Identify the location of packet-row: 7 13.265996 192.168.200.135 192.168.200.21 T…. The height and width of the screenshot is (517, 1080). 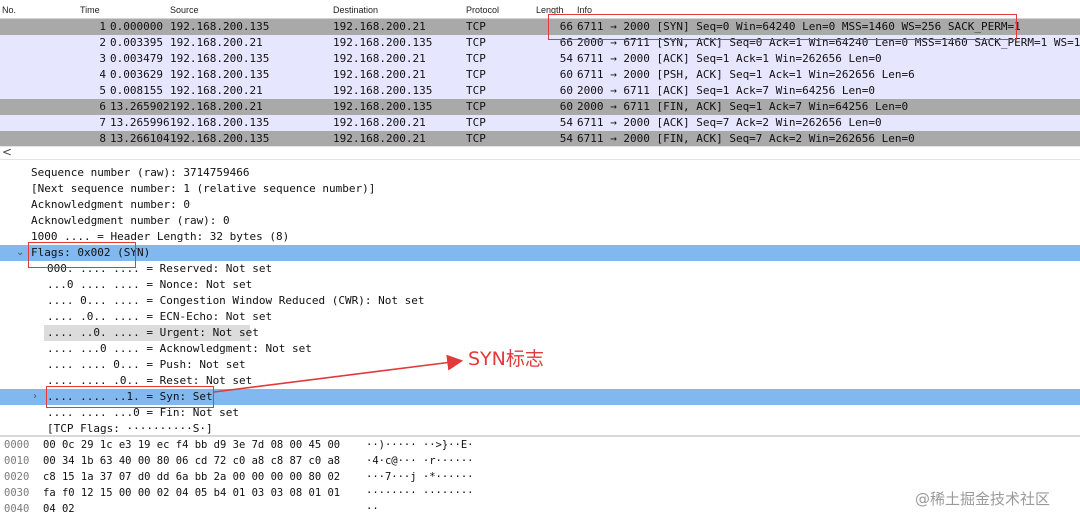
(540, 123).